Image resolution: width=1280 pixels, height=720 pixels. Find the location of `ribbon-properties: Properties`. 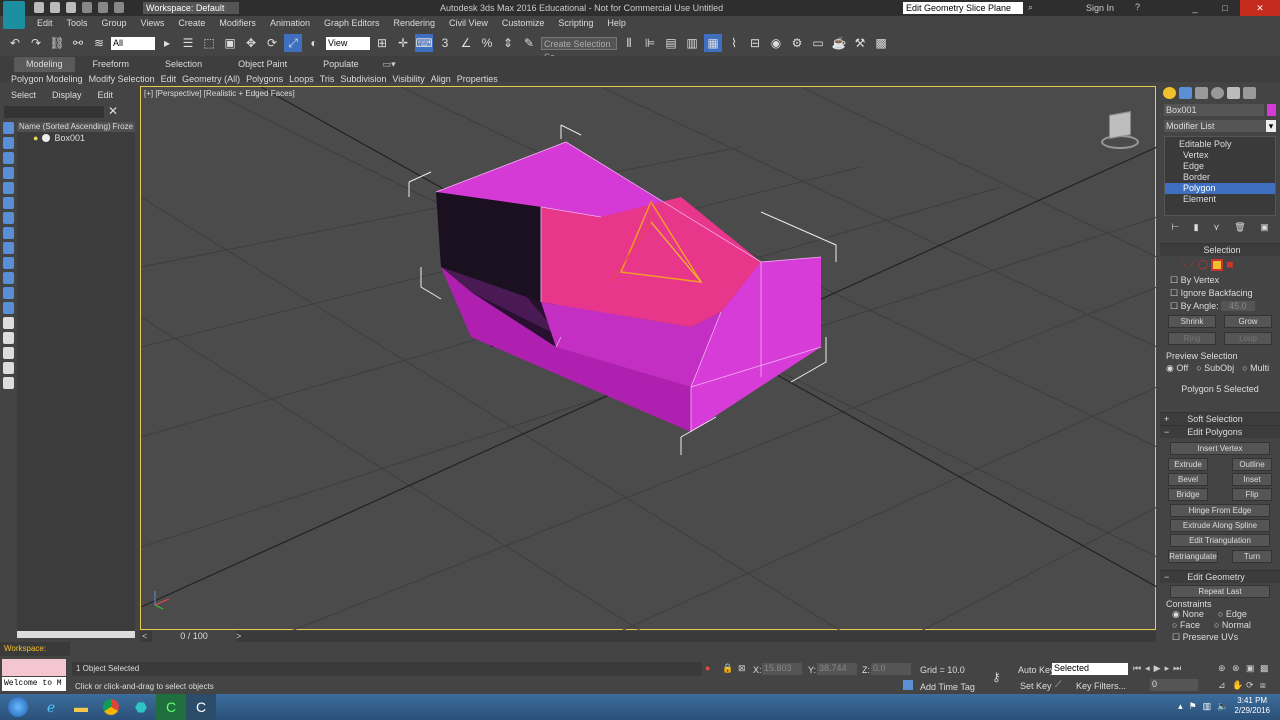

ribbon-properties: Properties is located at coordinates (477, 79).